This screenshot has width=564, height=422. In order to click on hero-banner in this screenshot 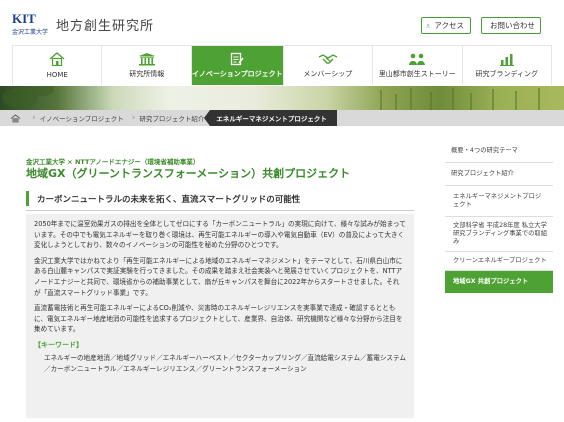, I will do `click(282, 98)`.